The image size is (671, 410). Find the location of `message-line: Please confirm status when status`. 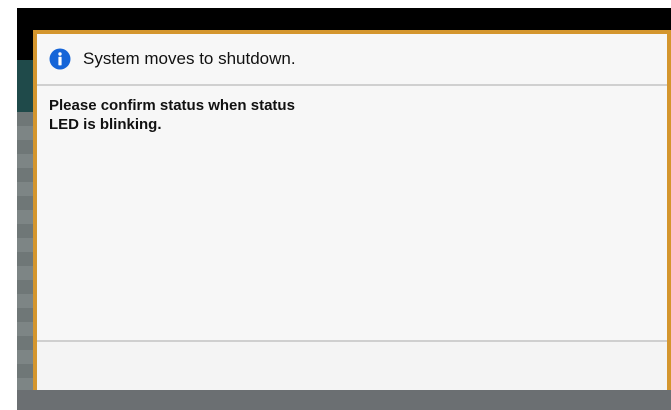

message-line: Please confirm status when status is located at coordinates (172, 105).